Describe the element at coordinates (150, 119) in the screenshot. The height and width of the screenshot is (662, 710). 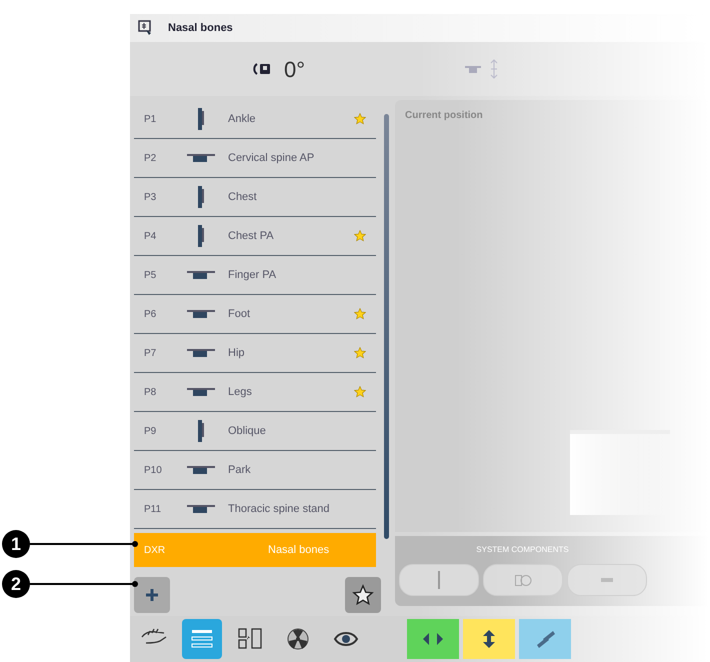
I see `program-number: P1` at that location.